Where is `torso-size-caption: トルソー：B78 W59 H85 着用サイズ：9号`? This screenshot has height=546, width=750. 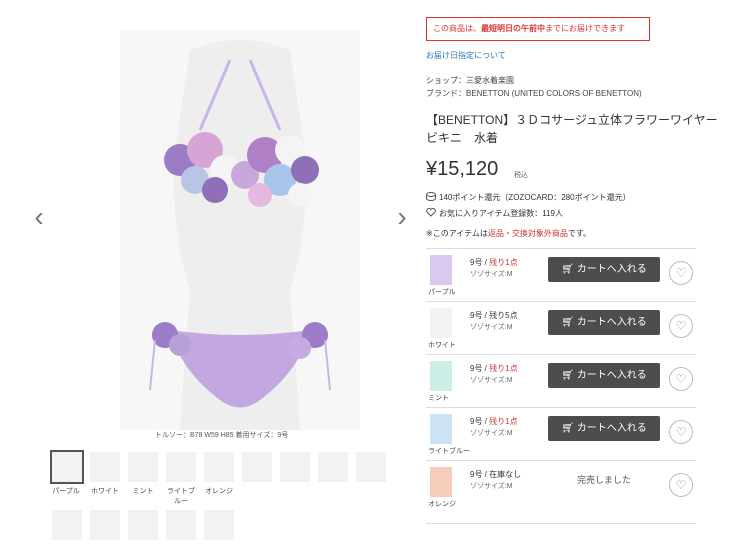
torso-size-caption: トルソー：B78 W59 H85 着用サイズ：9号 is located at coordinates (222, 435).